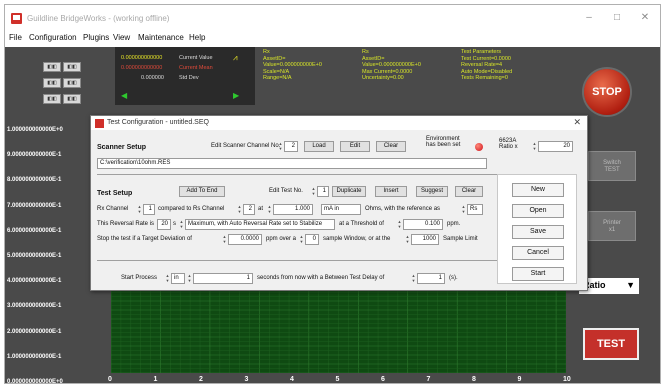  What do you see at coordinates (538, 190) in the screenshot?
I see `new-button: New` at bounding box center [538, 190].